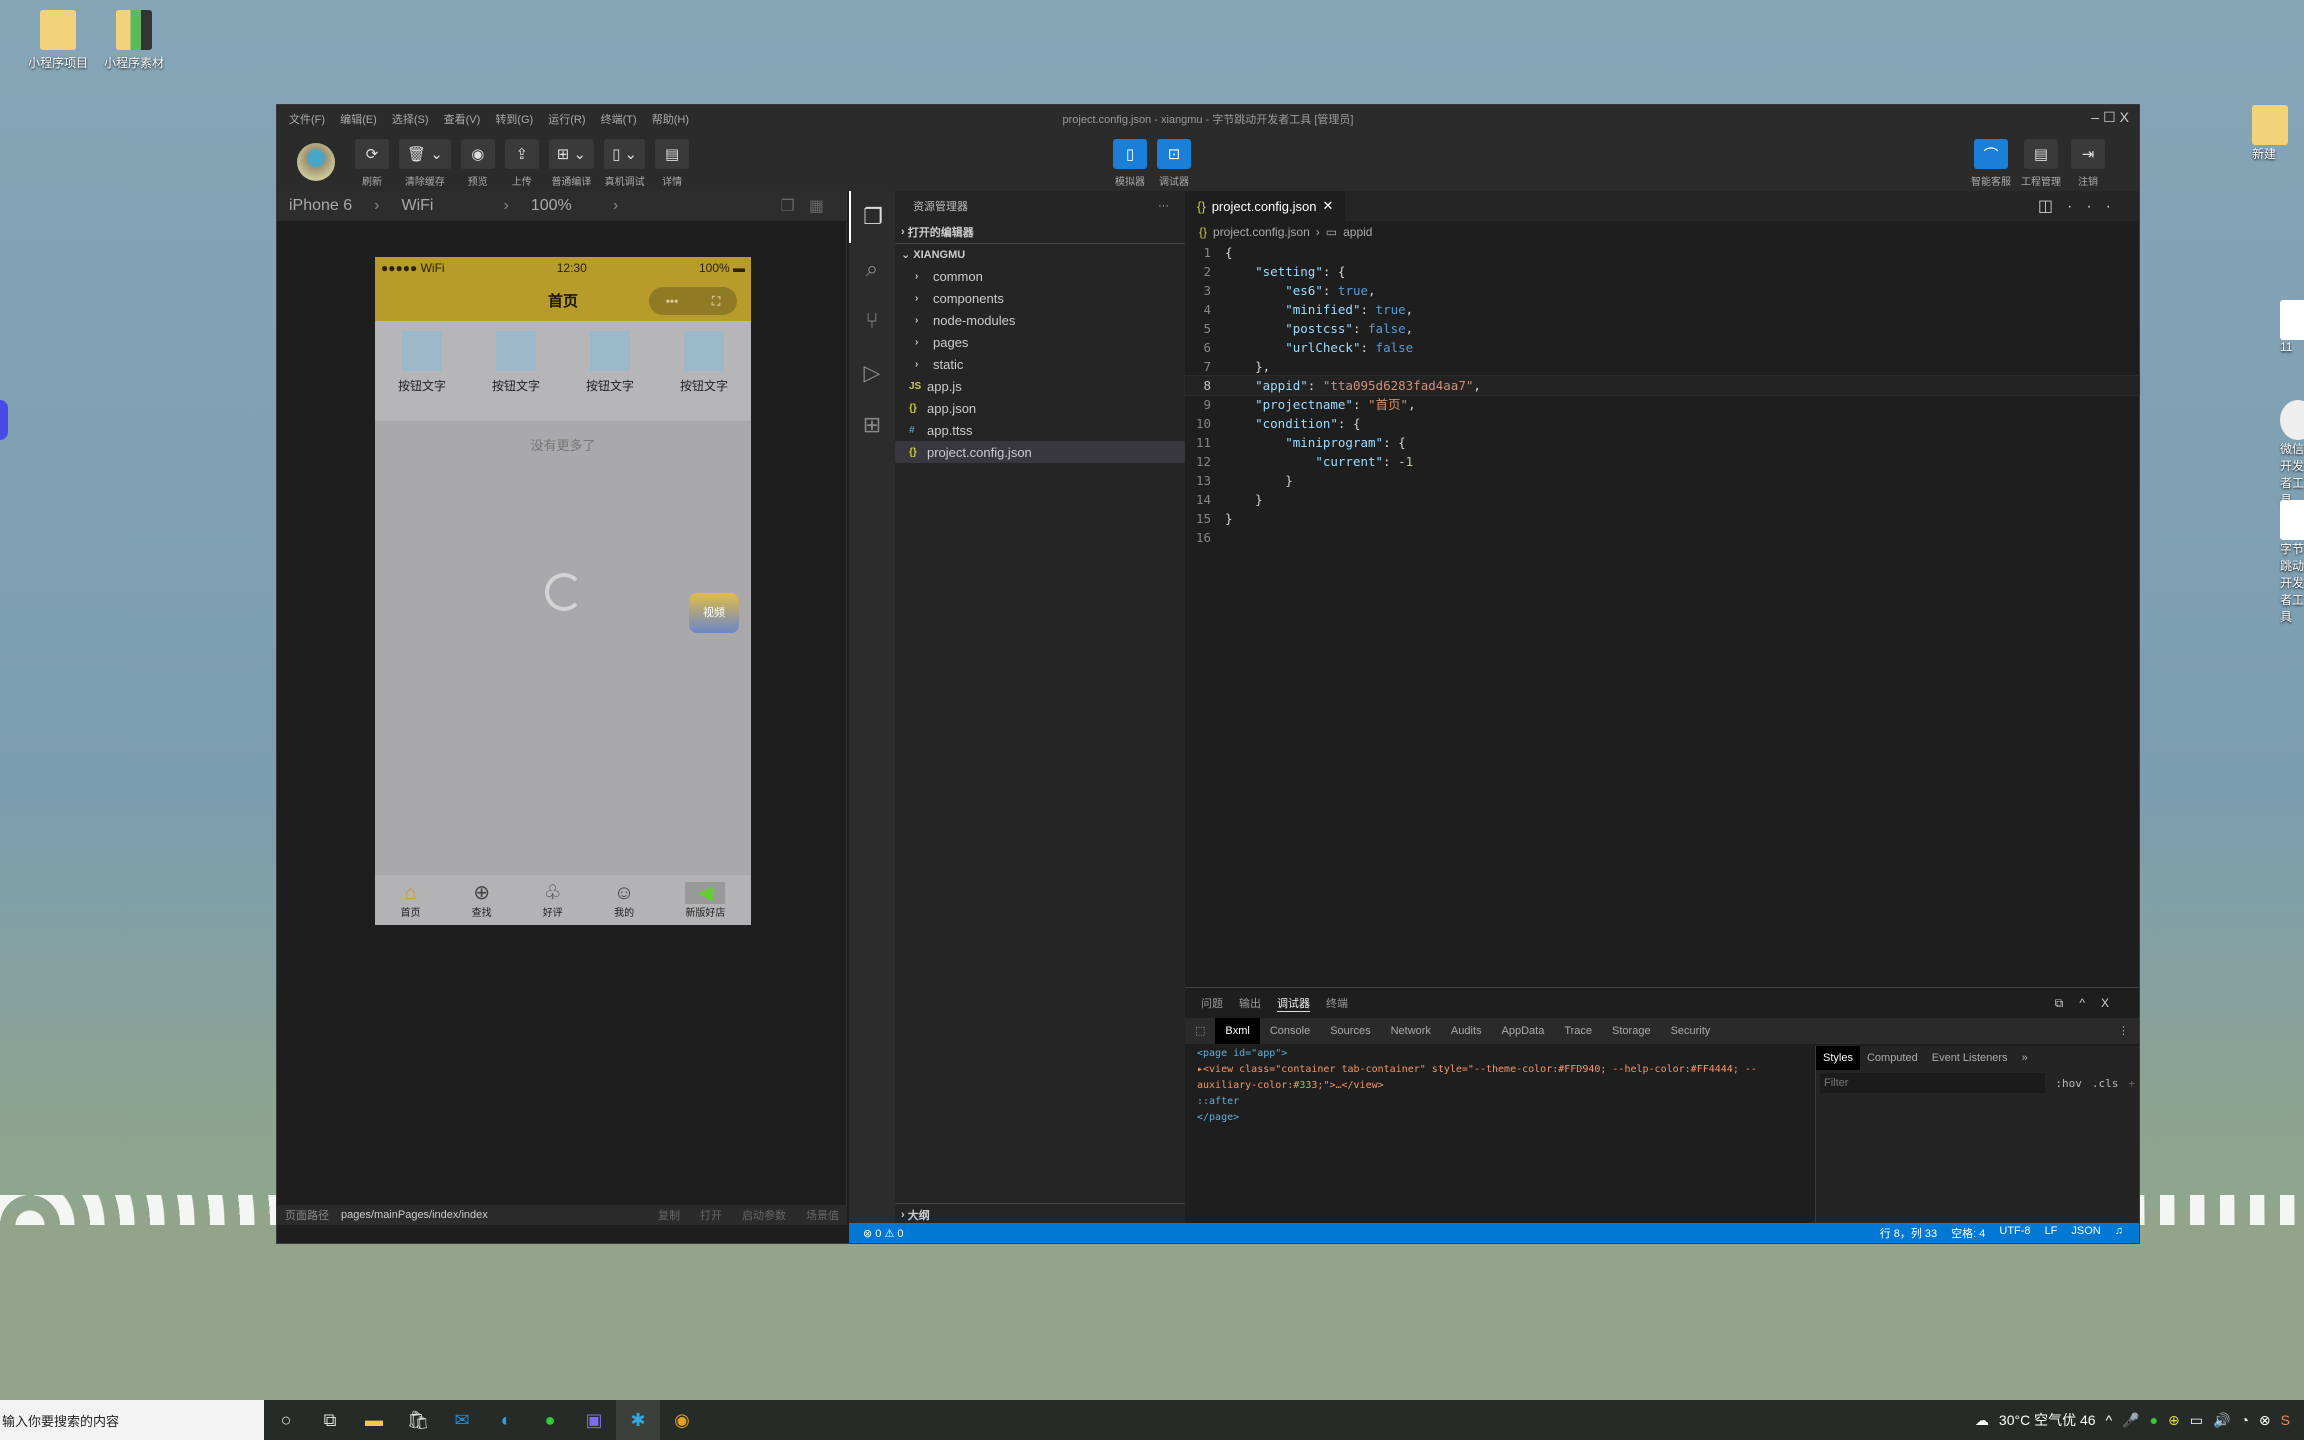 This screenshot has width=2304, height=1440. Describe the element at coordinates (594, 1420) in the screenshot. I see `screen-recorder-icon: ▣` at that location.